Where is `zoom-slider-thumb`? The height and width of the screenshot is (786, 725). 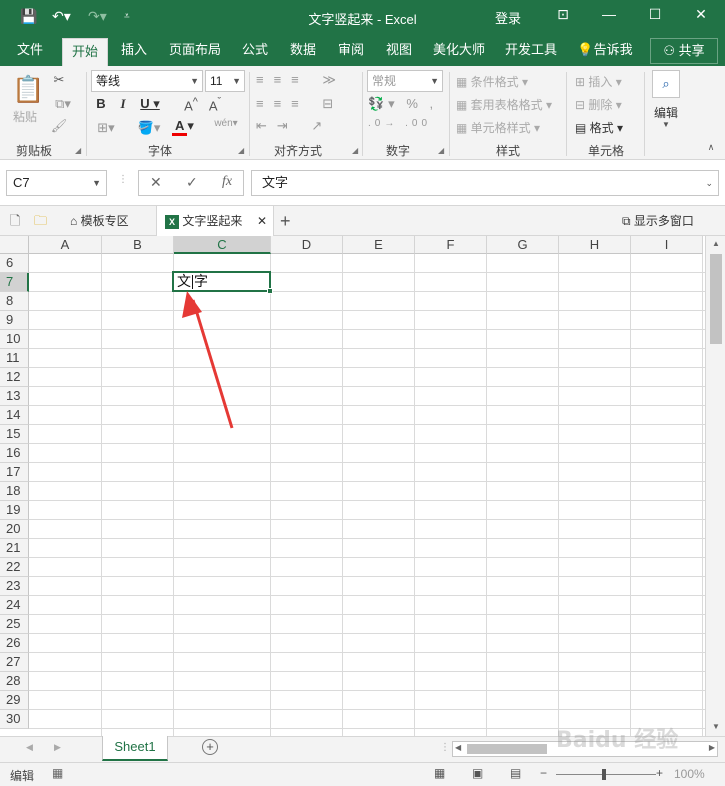 zoom-slider-thumb is located at coordinates (604, 774).